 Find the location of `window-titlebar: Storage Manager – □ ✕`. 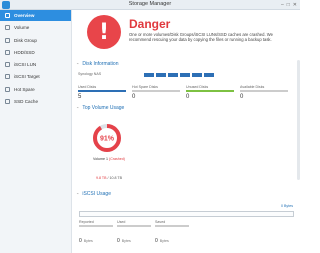

window-titlebar: Storage Manager – □ ✕ is located at coordinates (150, 5).